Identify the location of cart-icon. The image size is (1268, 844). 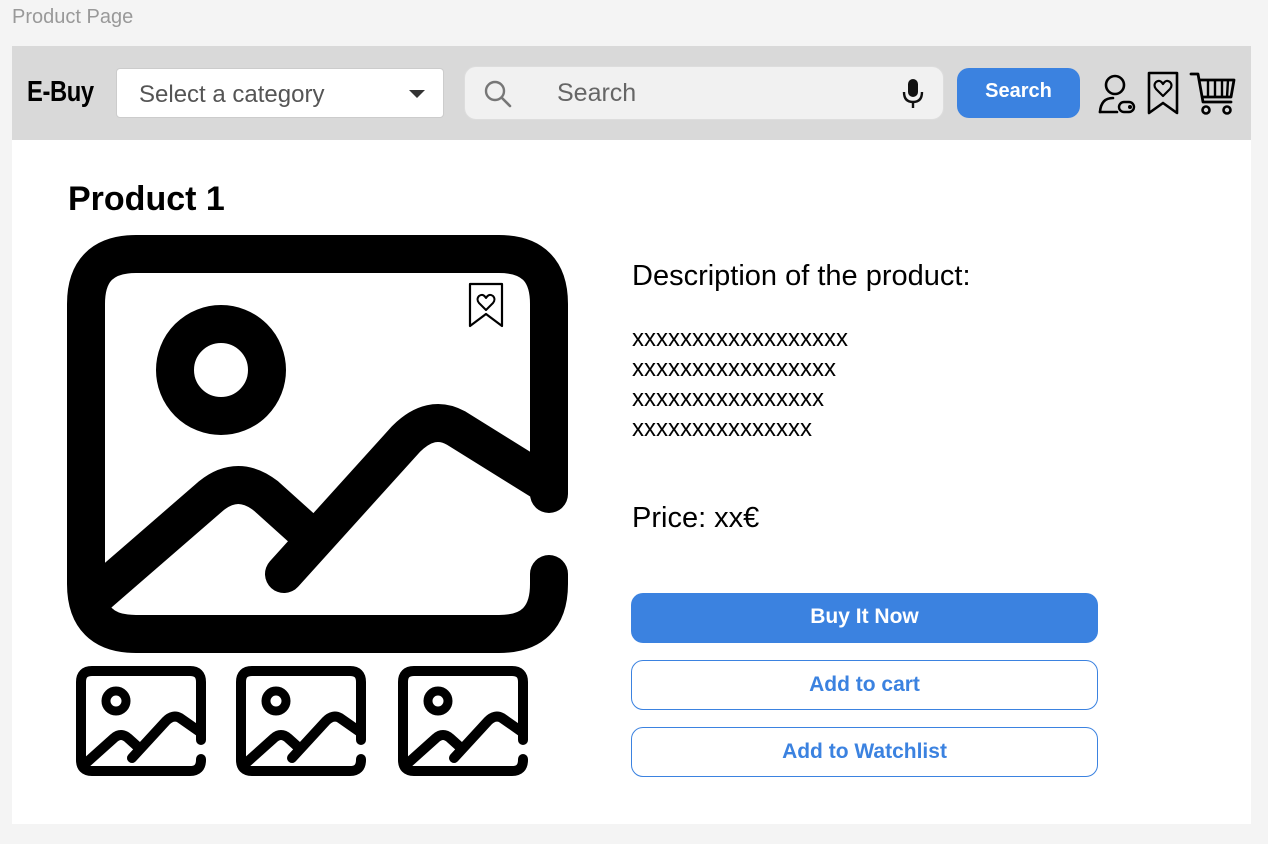
(1213, 93).